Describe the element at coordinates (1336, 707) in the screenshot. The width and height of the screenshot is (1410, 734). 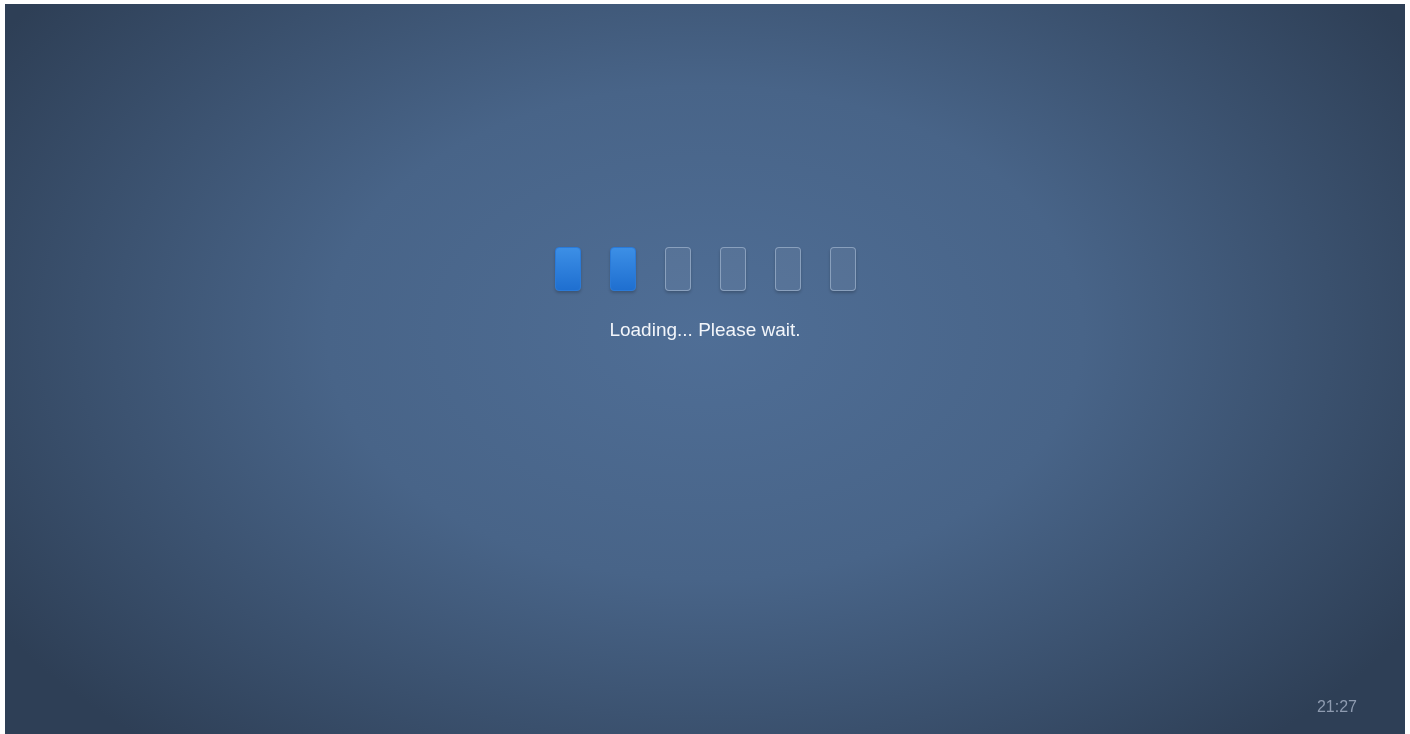
I see `clock-time: 21:27` at that location.